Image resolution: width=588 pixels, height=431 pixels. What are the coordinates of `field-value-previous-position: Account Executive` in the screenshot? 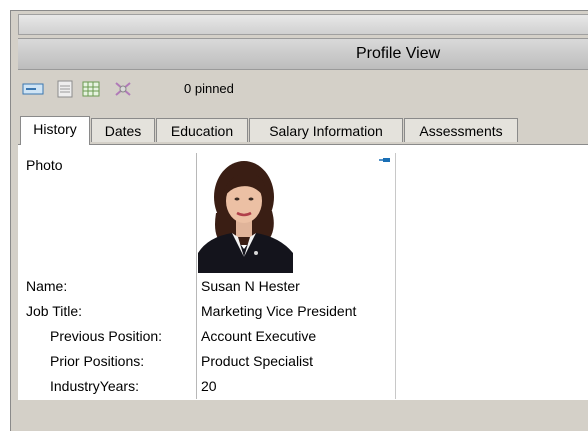 It's located at (259, 336).